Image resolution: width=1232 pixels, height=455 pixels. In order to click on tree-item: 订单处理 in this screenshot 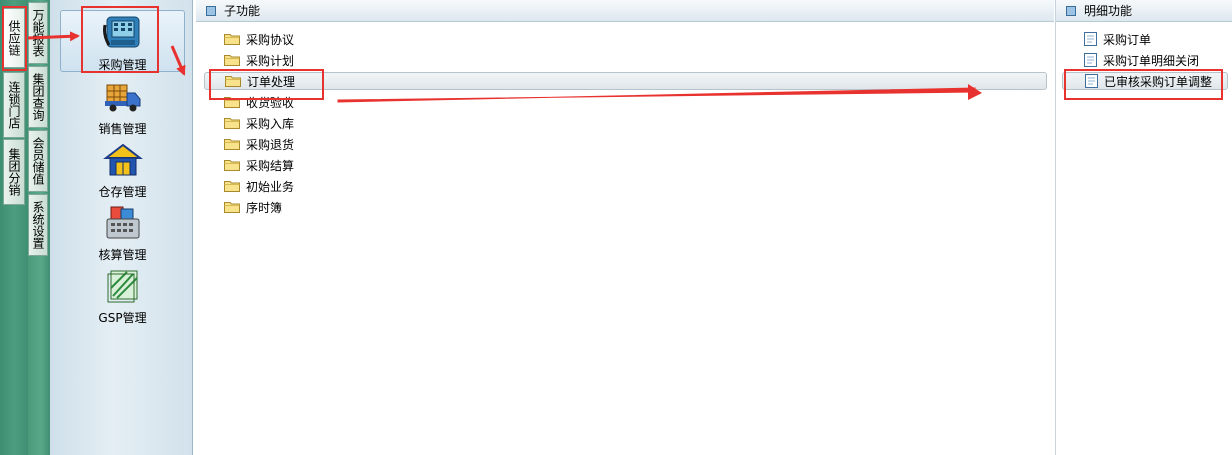, I will do `click(625, 81)`.